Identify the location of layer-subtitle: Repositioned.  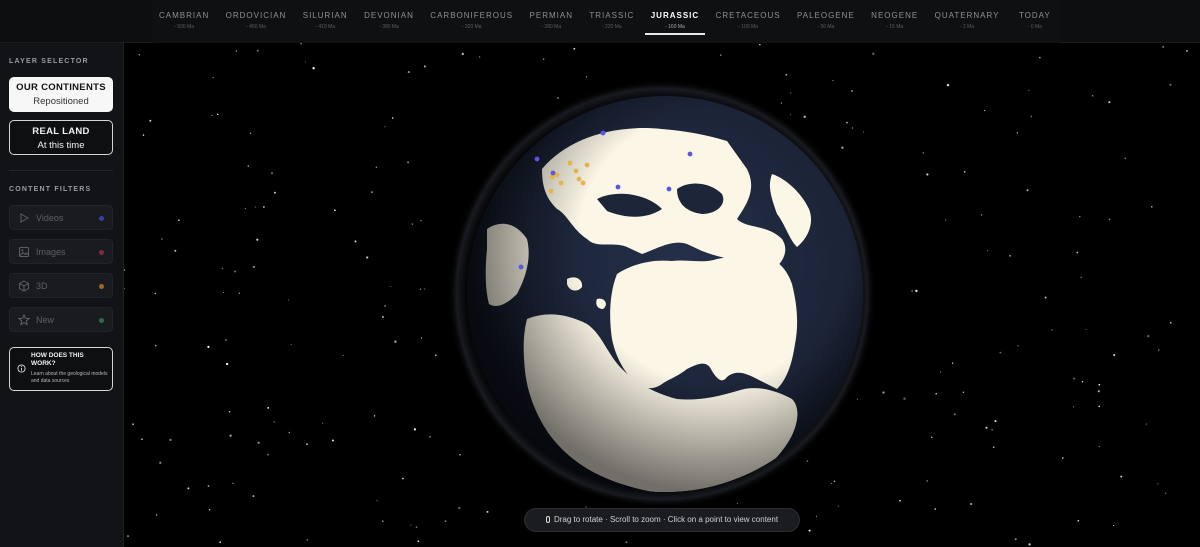
(61, 101).